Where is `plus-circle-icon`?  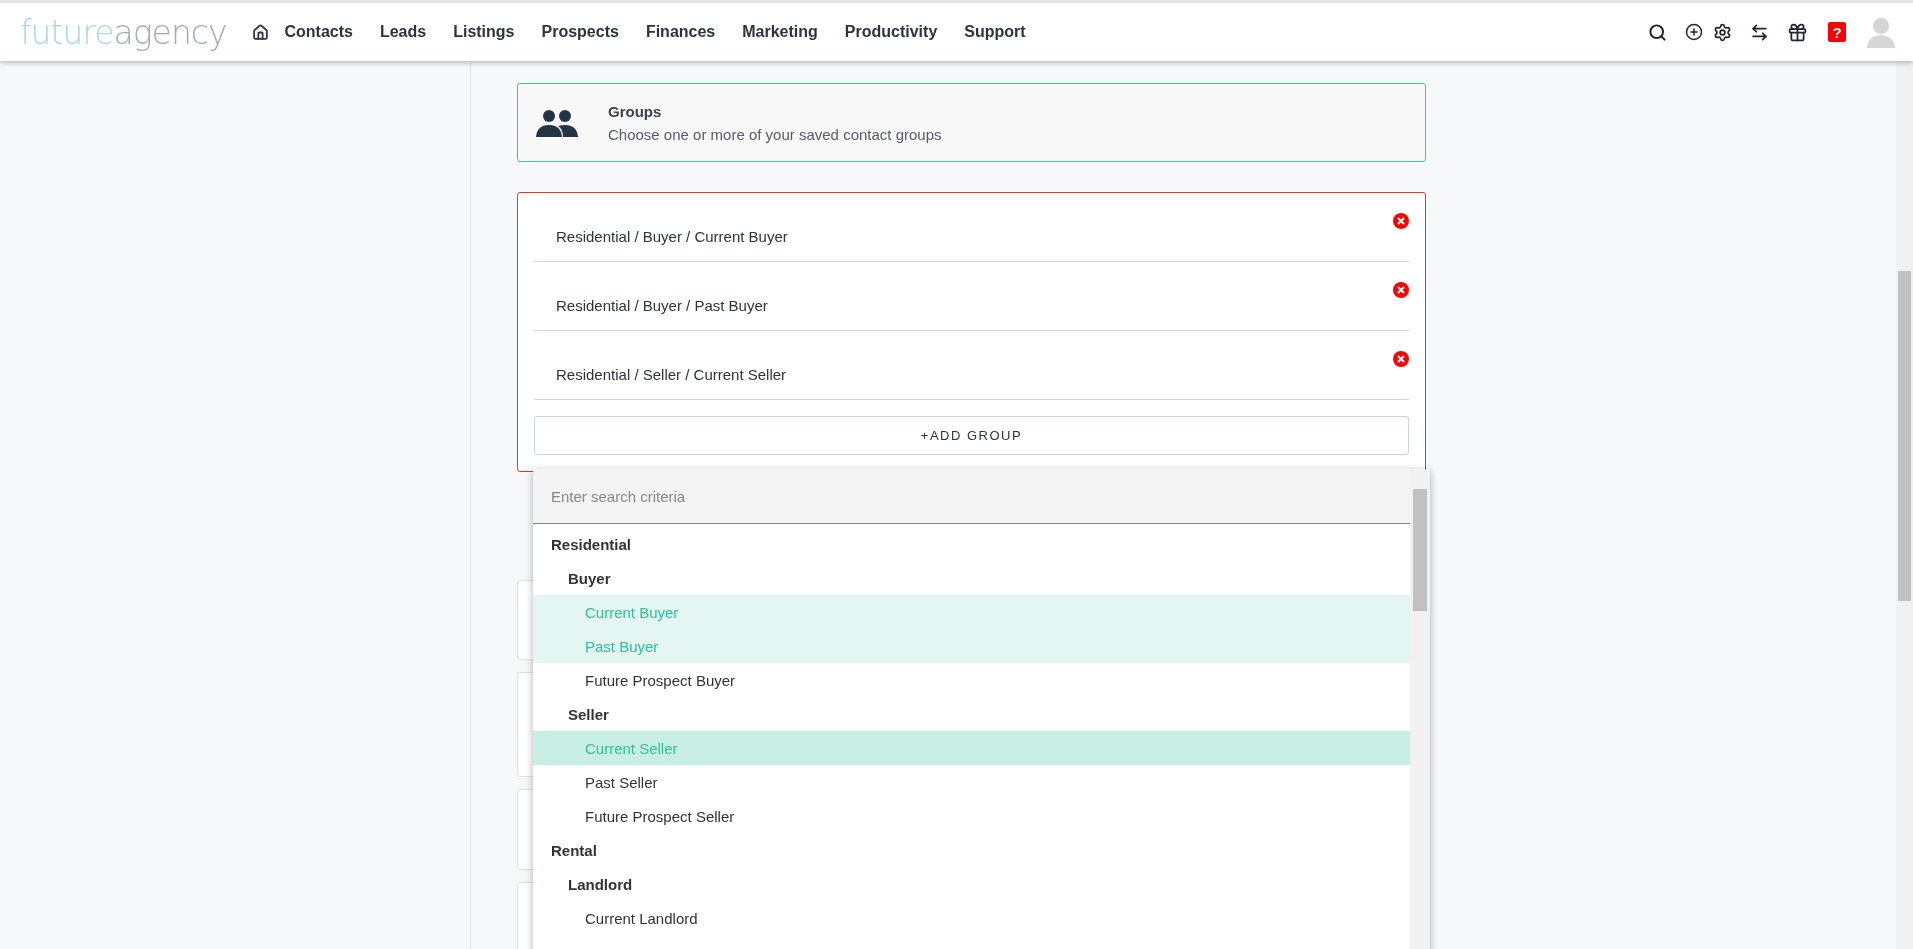 plus-circle-icon is located at coordinates (1694, 32).